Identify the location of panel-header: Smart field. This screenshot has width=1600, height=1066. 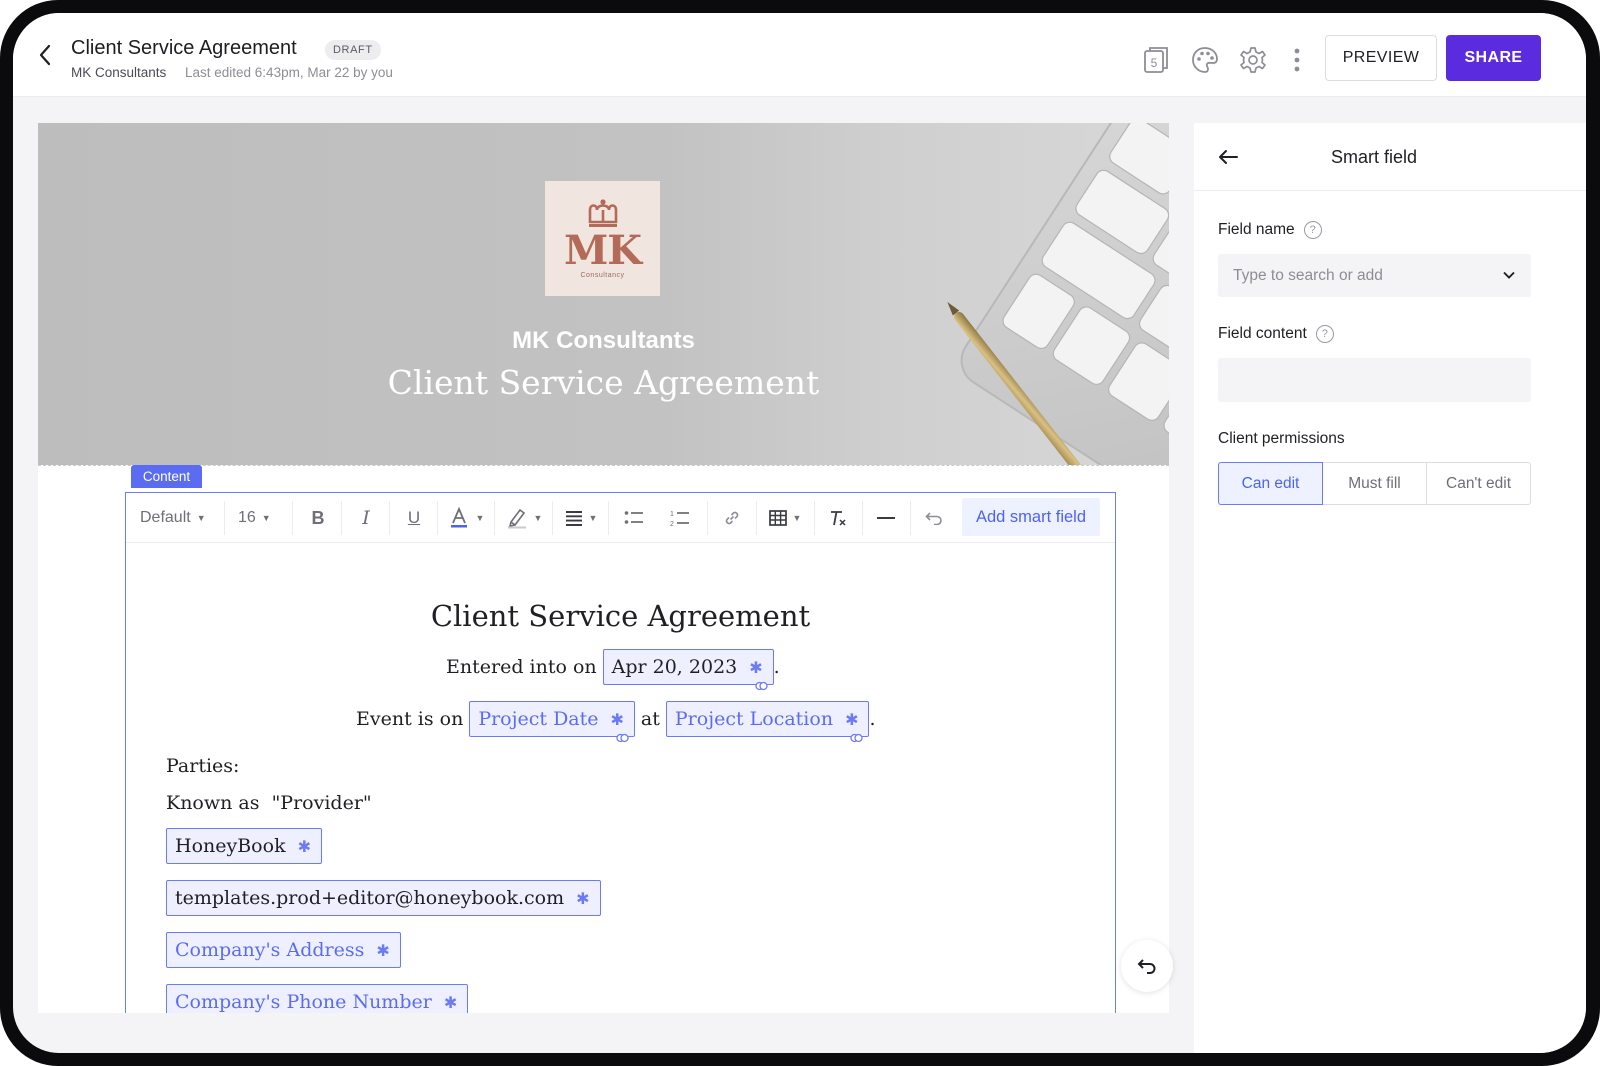
(1390, 157).